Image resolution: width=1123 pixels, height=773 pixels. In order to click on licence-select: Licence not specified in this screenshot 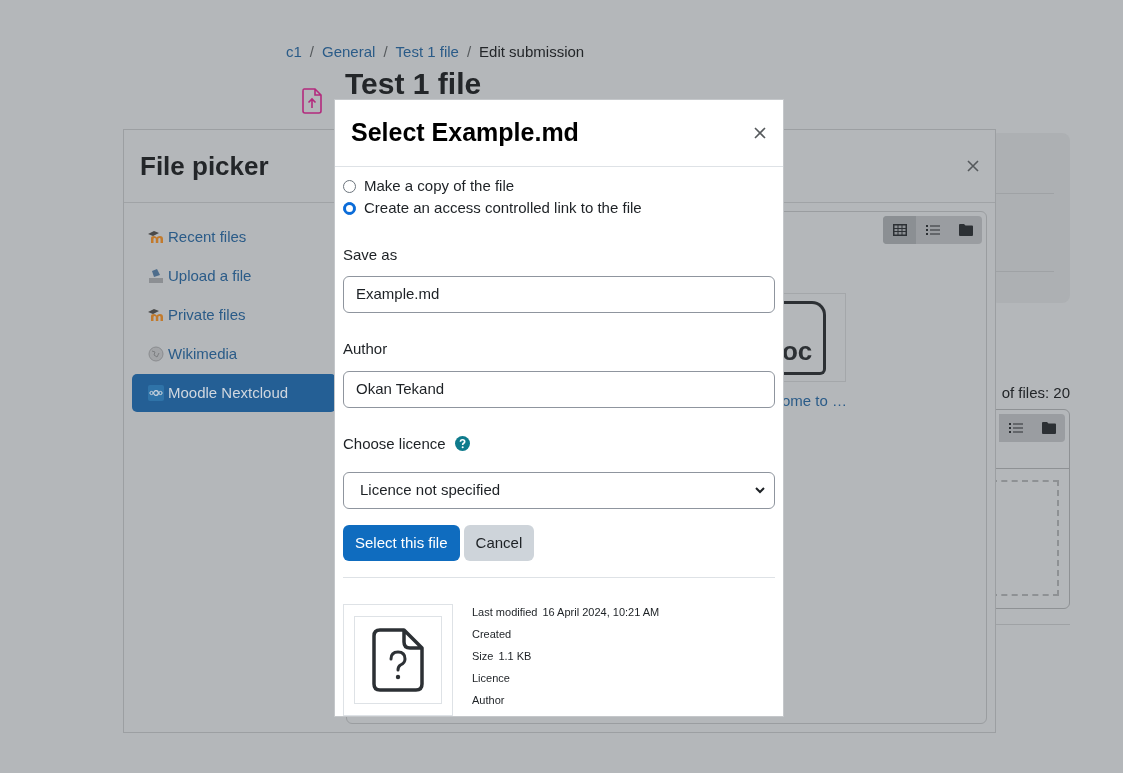, I will do `click(559, 490)`.